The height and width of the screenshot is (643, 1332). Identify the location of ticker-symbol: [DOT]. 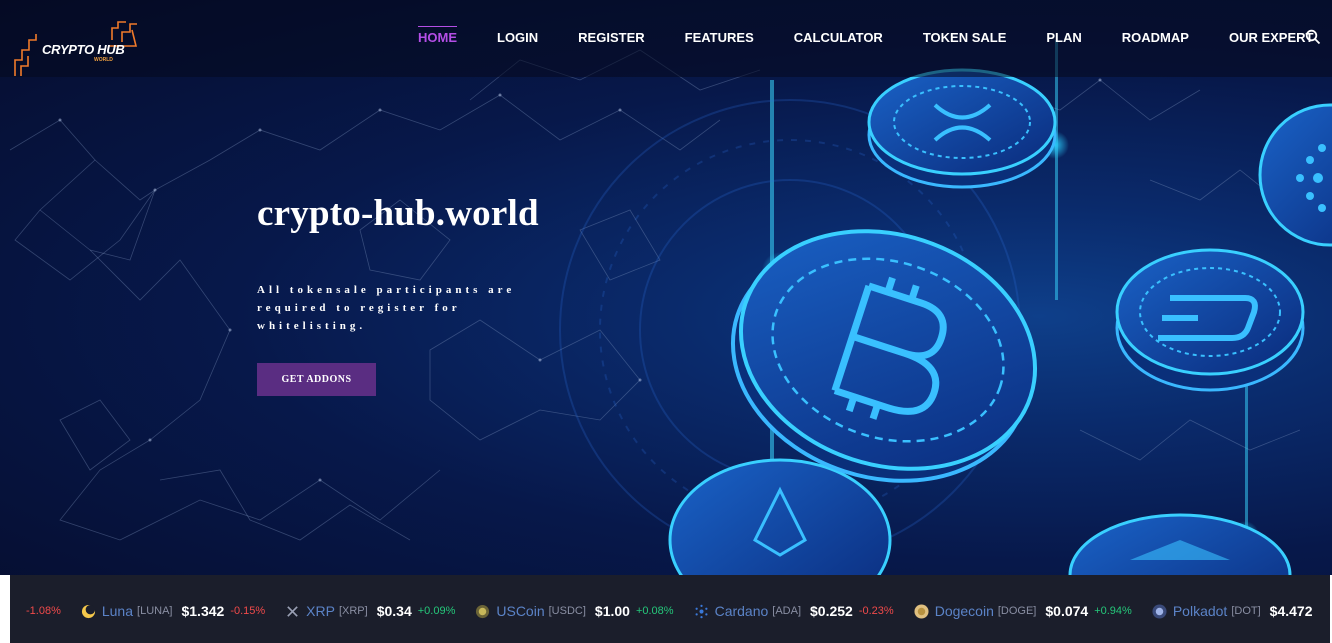
(1246, 611).